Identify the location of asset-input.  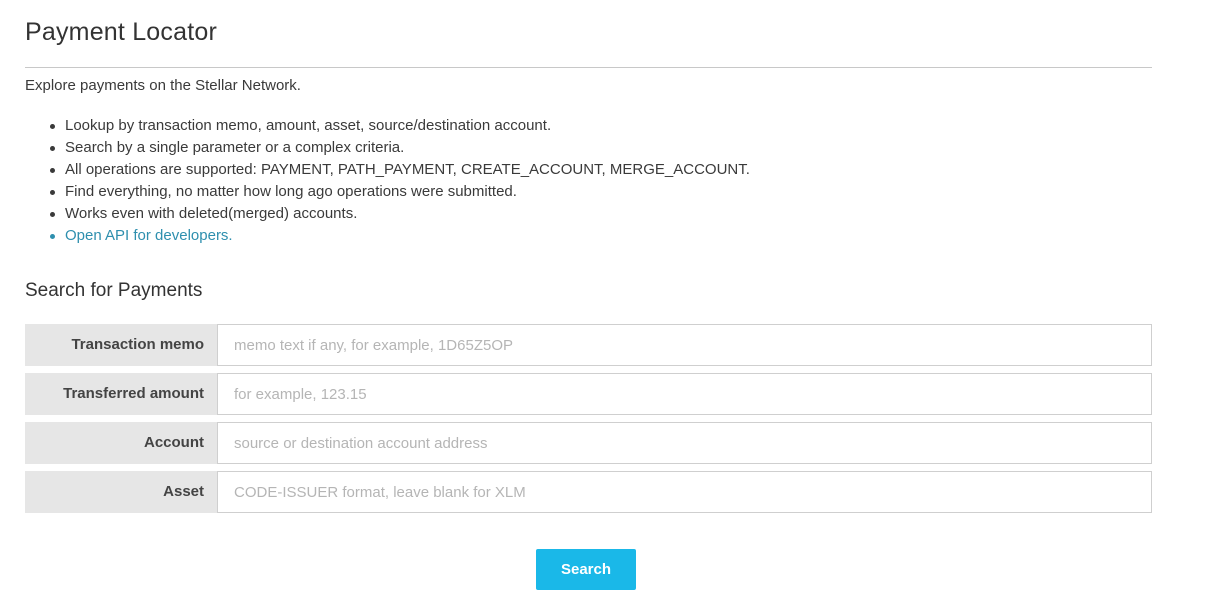
(684, 492).